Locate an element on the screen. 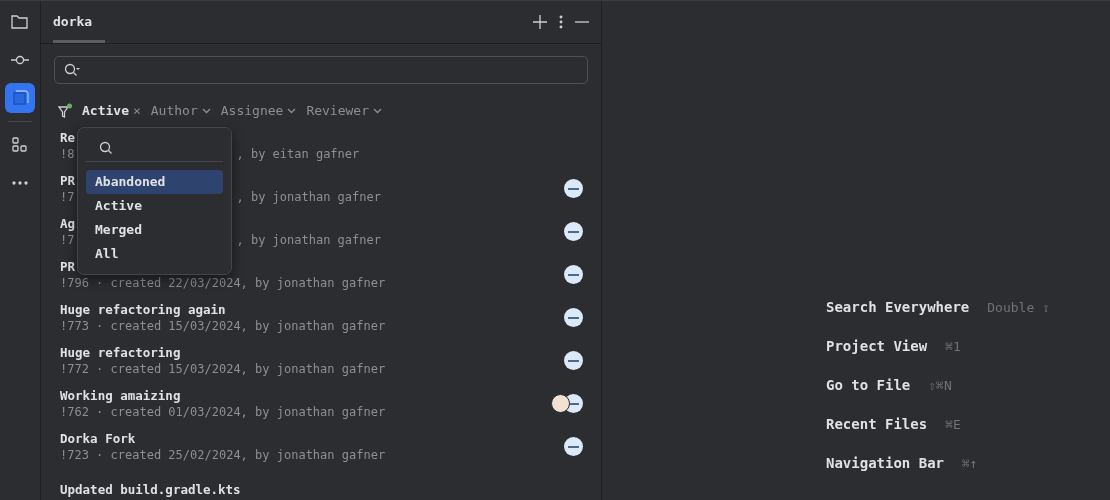  panel-tab: dorka is located at coordinates (79, 22).